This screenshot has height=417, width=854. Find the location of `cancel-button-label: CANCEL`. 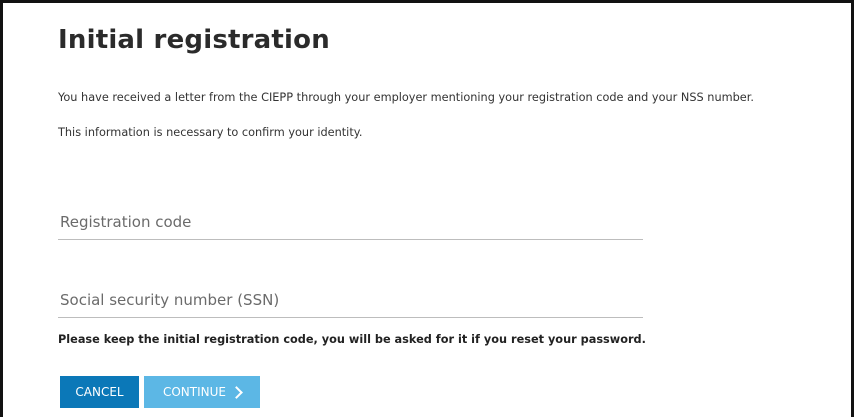

cancel-button-label: CANCEL is located at coordinates (99, 392).